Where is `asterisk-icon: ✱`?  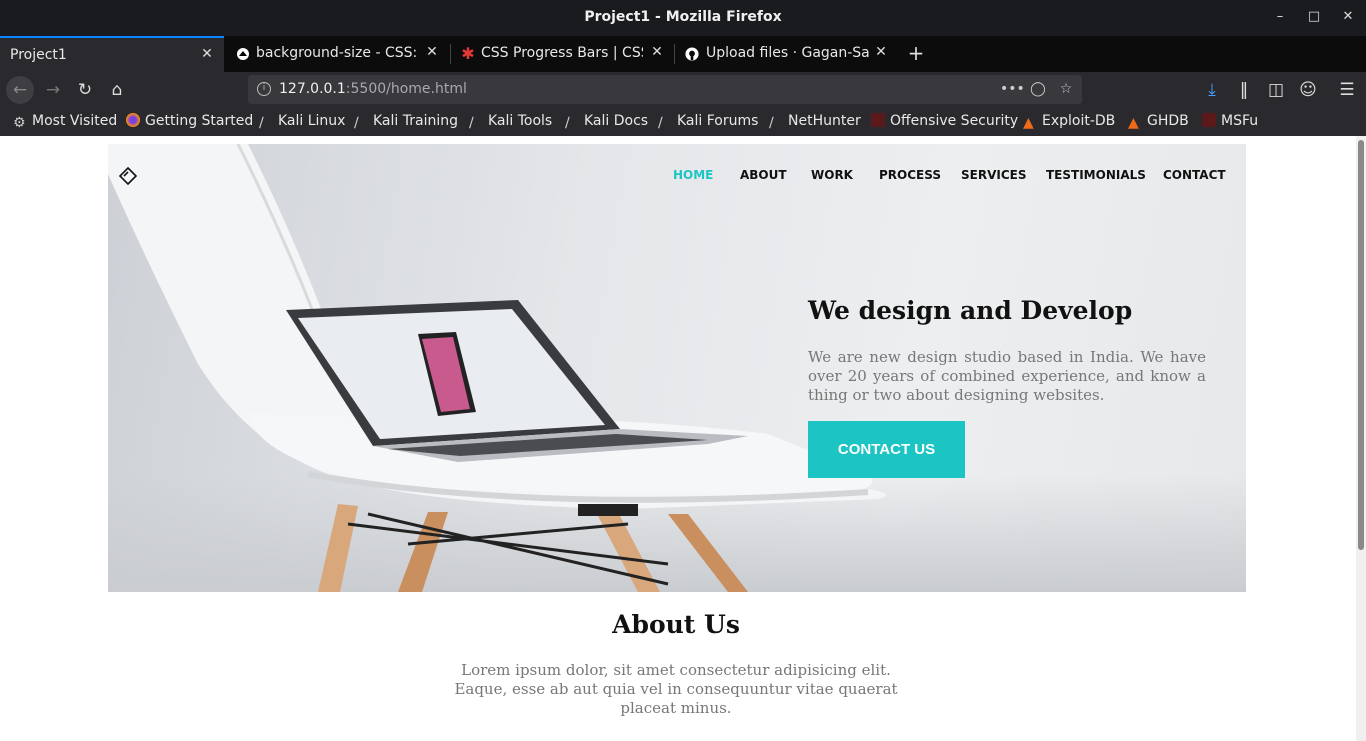 asterisk-icon: ✱ is located at coordinates (468, 53).